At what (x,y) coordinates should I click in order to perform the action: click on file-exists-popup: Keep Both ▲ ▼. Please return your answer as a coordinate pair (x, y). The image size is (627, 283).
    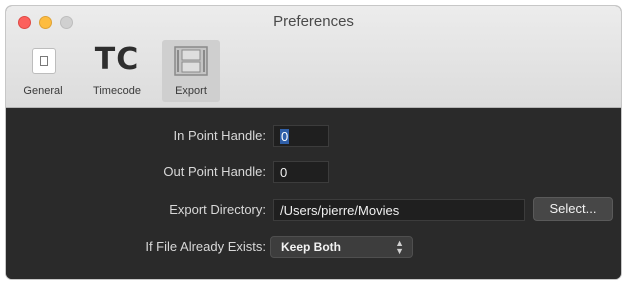
    Looking at the image, I should click on (341, 247).